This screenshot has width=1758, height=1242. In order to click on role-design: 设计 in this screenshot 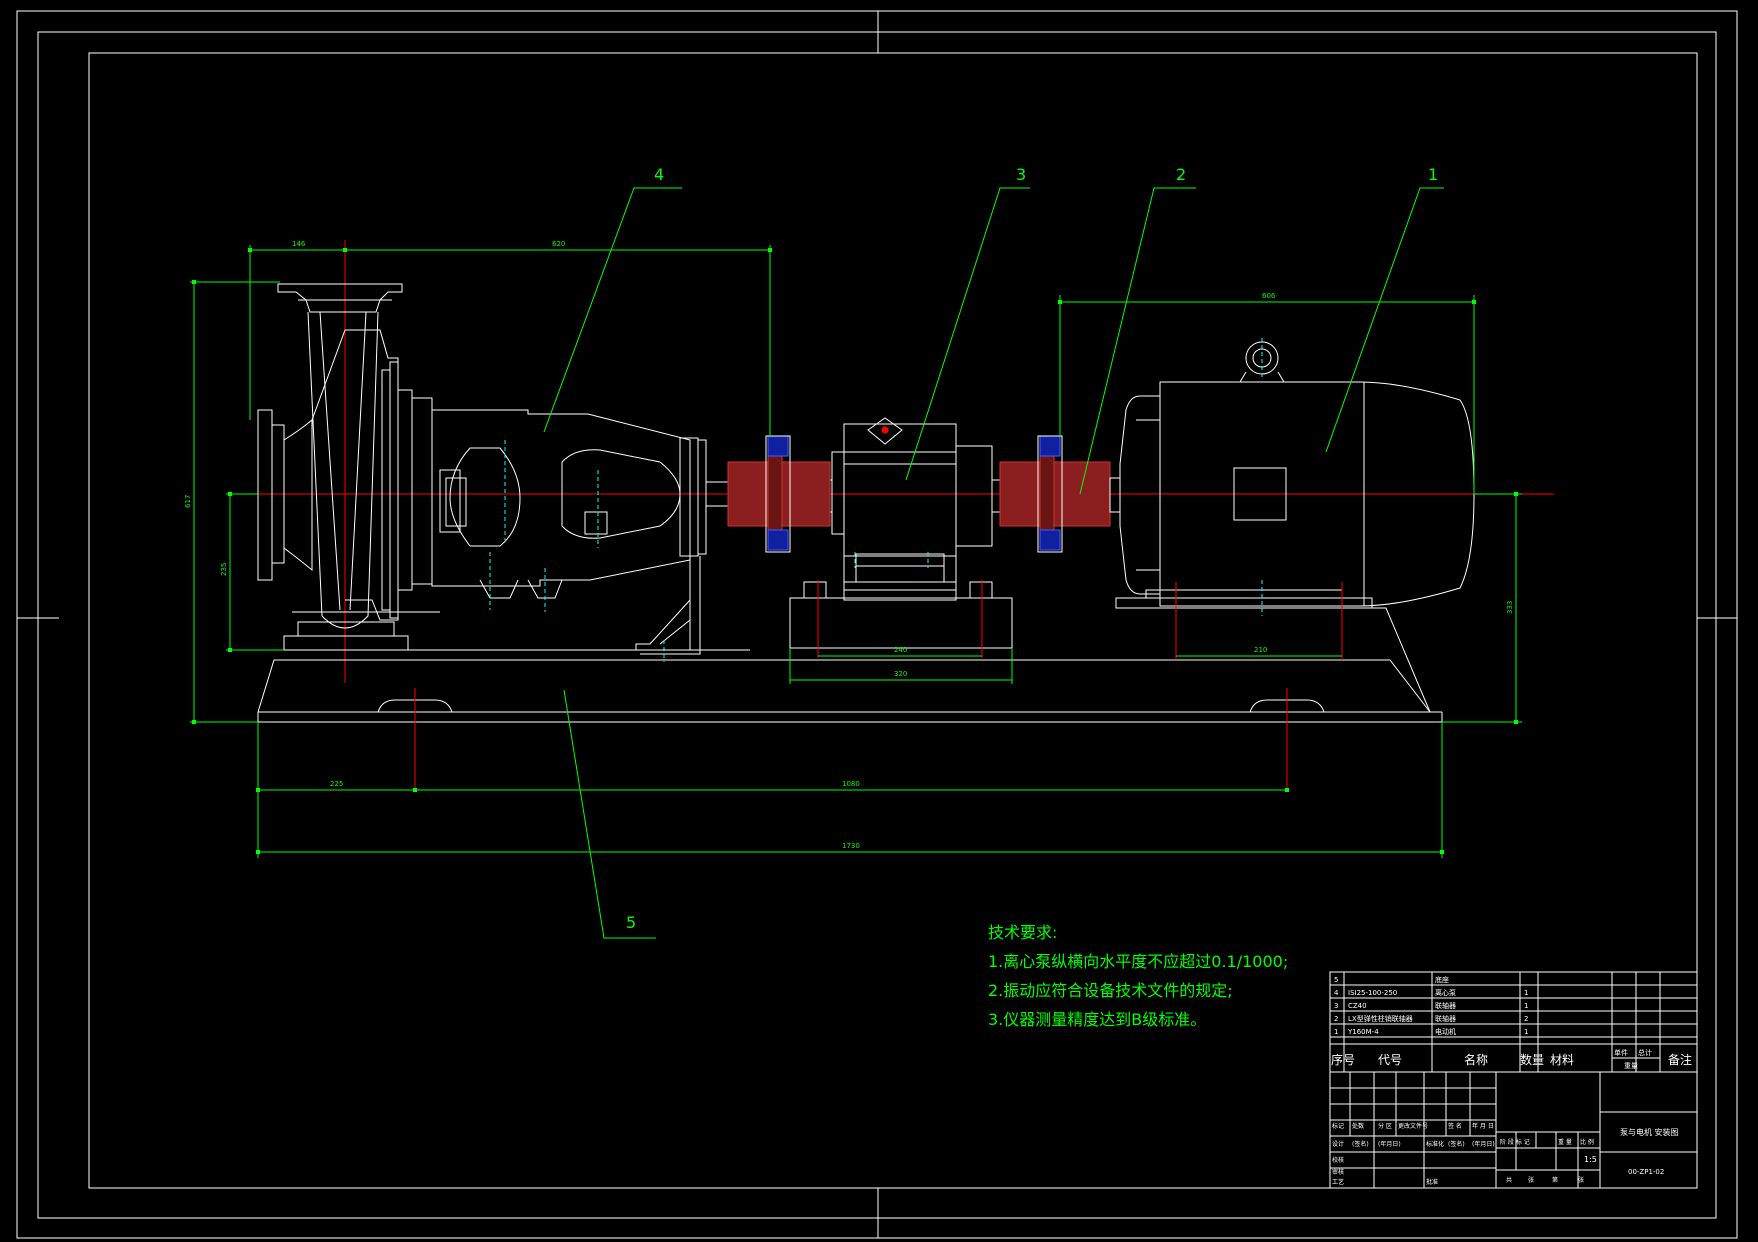, I will do `click(1338, 1144)`.